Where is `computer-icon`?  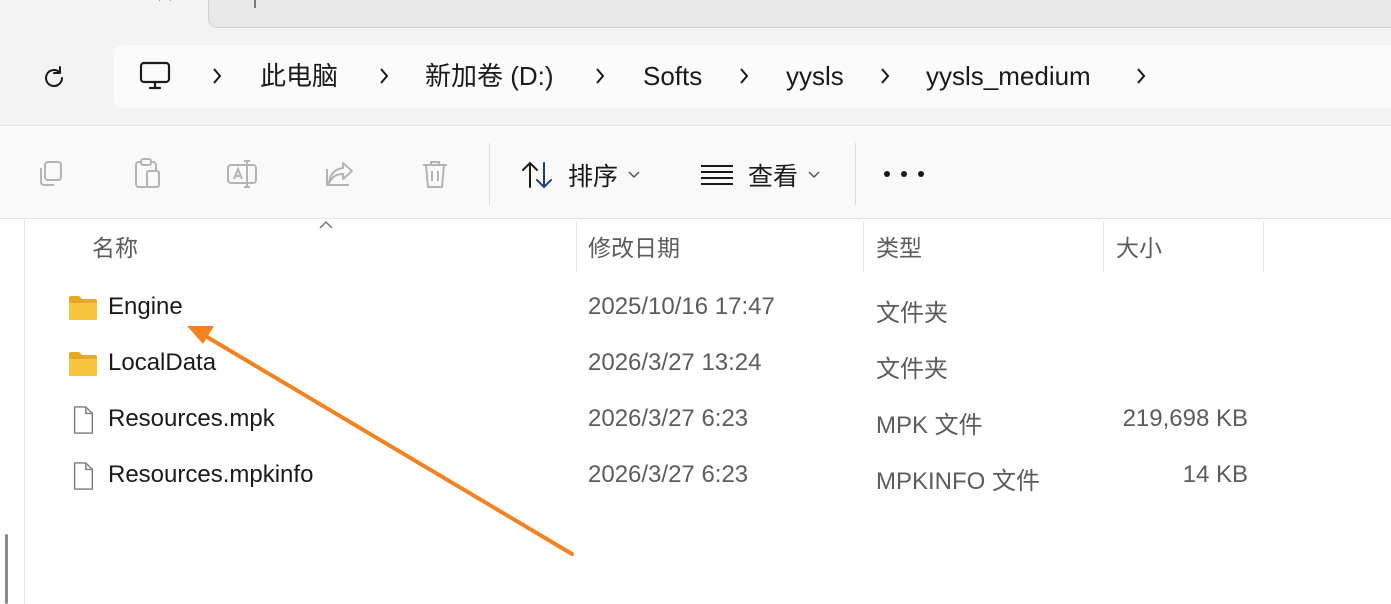 computer-icon is located at coordinates (155, 76).